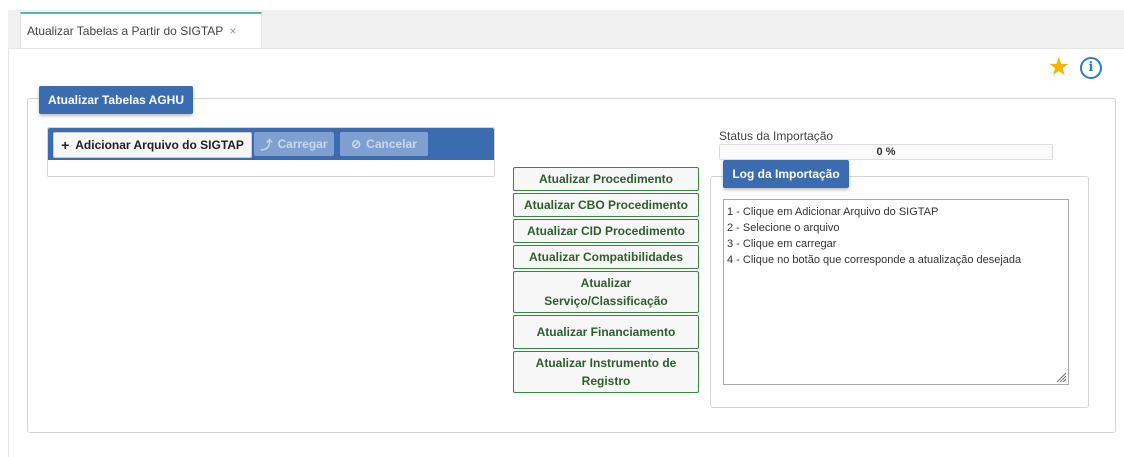 The image size is (1124, 457). What do you see at coordinates (606, 372) in the screenshot?
I see `update-instrumento-registro-button: Atualizar Instrumento de Registro` at bounding box center [606, 372].